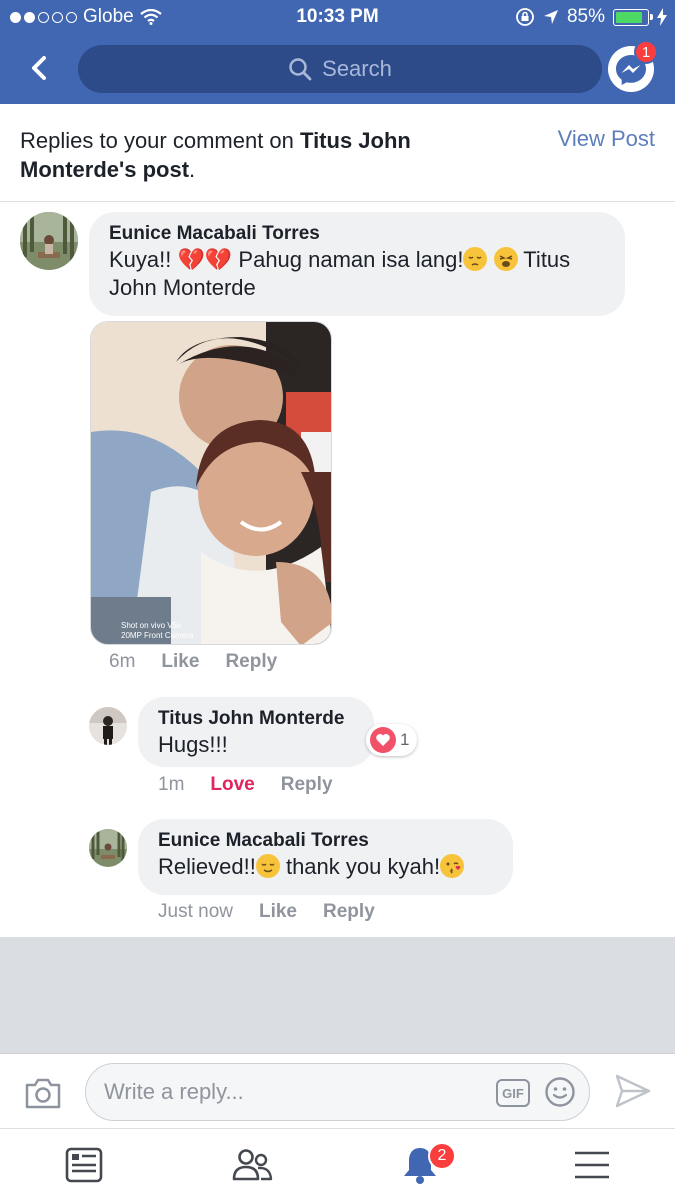 The width and height of the screenshot is (675, 1200). I want to click on title-prefix: Replies to your comment on, so click(160, 140).